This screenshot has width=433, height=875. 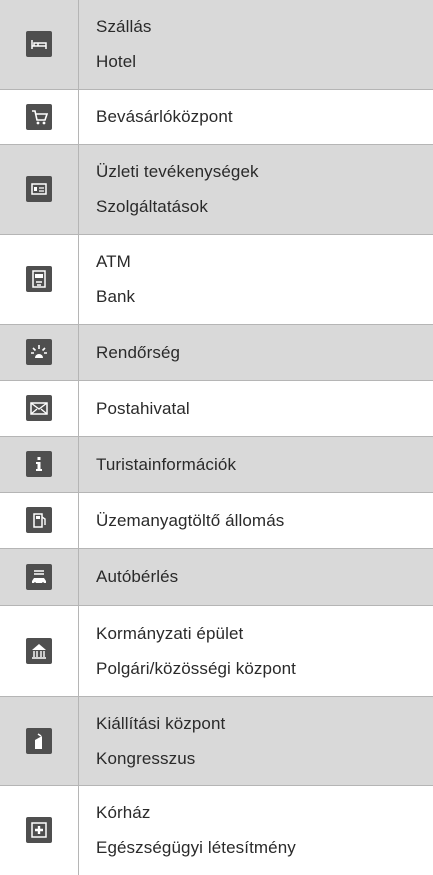 I want to click on exhibition-icon, so click(x=39, y=740).